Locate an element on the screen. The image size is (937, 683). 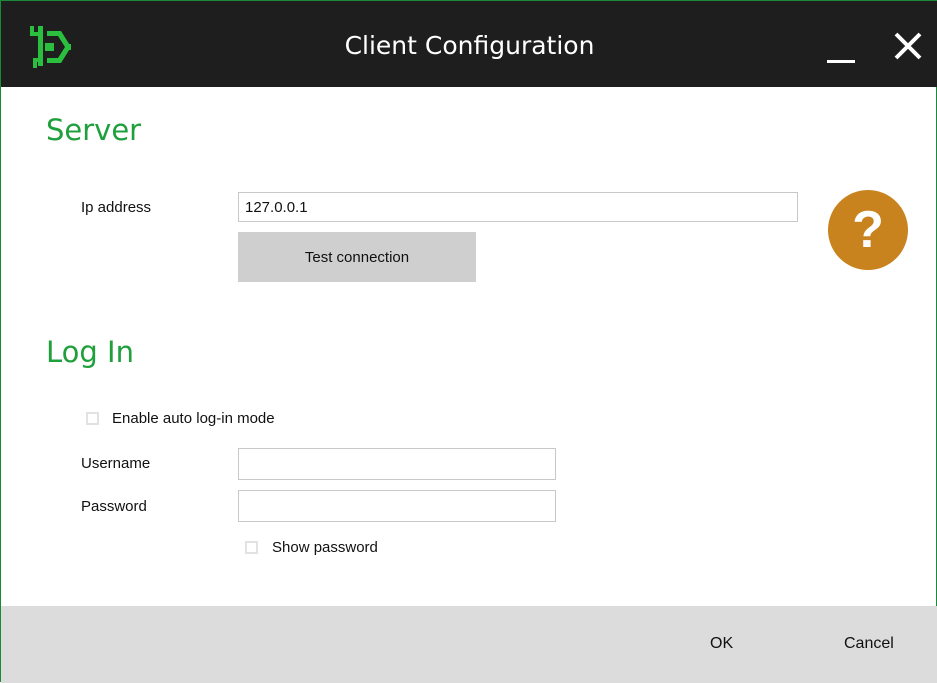
show-password-checkbox is located at coordinates (251, 547).